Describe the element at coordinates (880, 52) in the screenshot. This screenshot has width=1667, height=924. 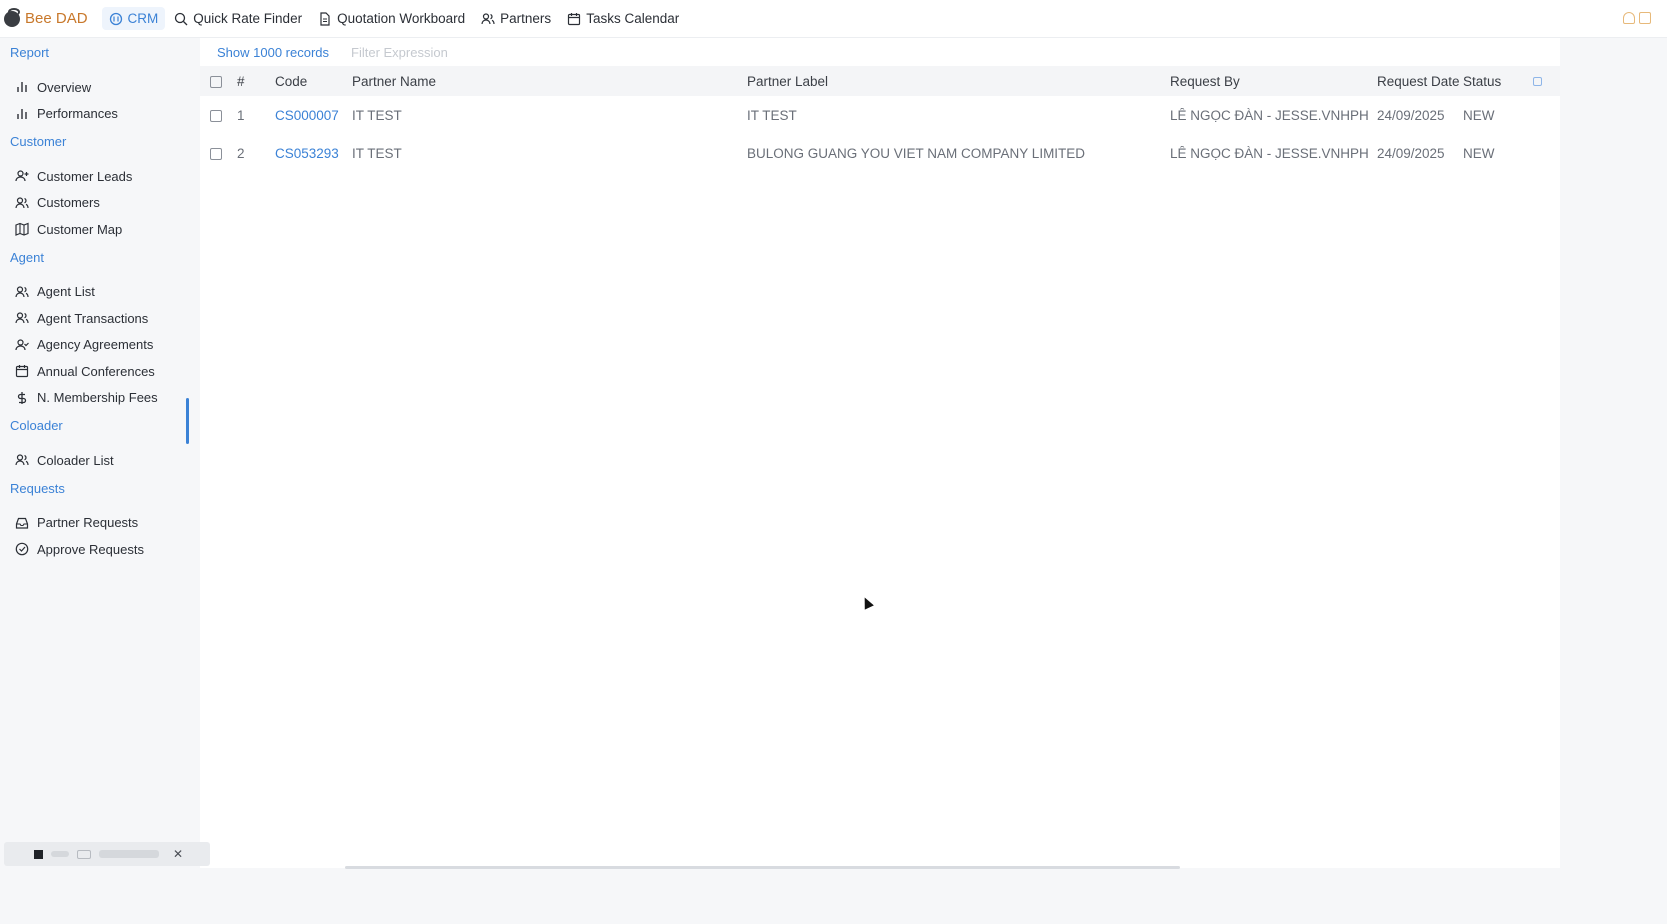
I see `table-toolbar: Show 1000 records Filter Expression` at that location.